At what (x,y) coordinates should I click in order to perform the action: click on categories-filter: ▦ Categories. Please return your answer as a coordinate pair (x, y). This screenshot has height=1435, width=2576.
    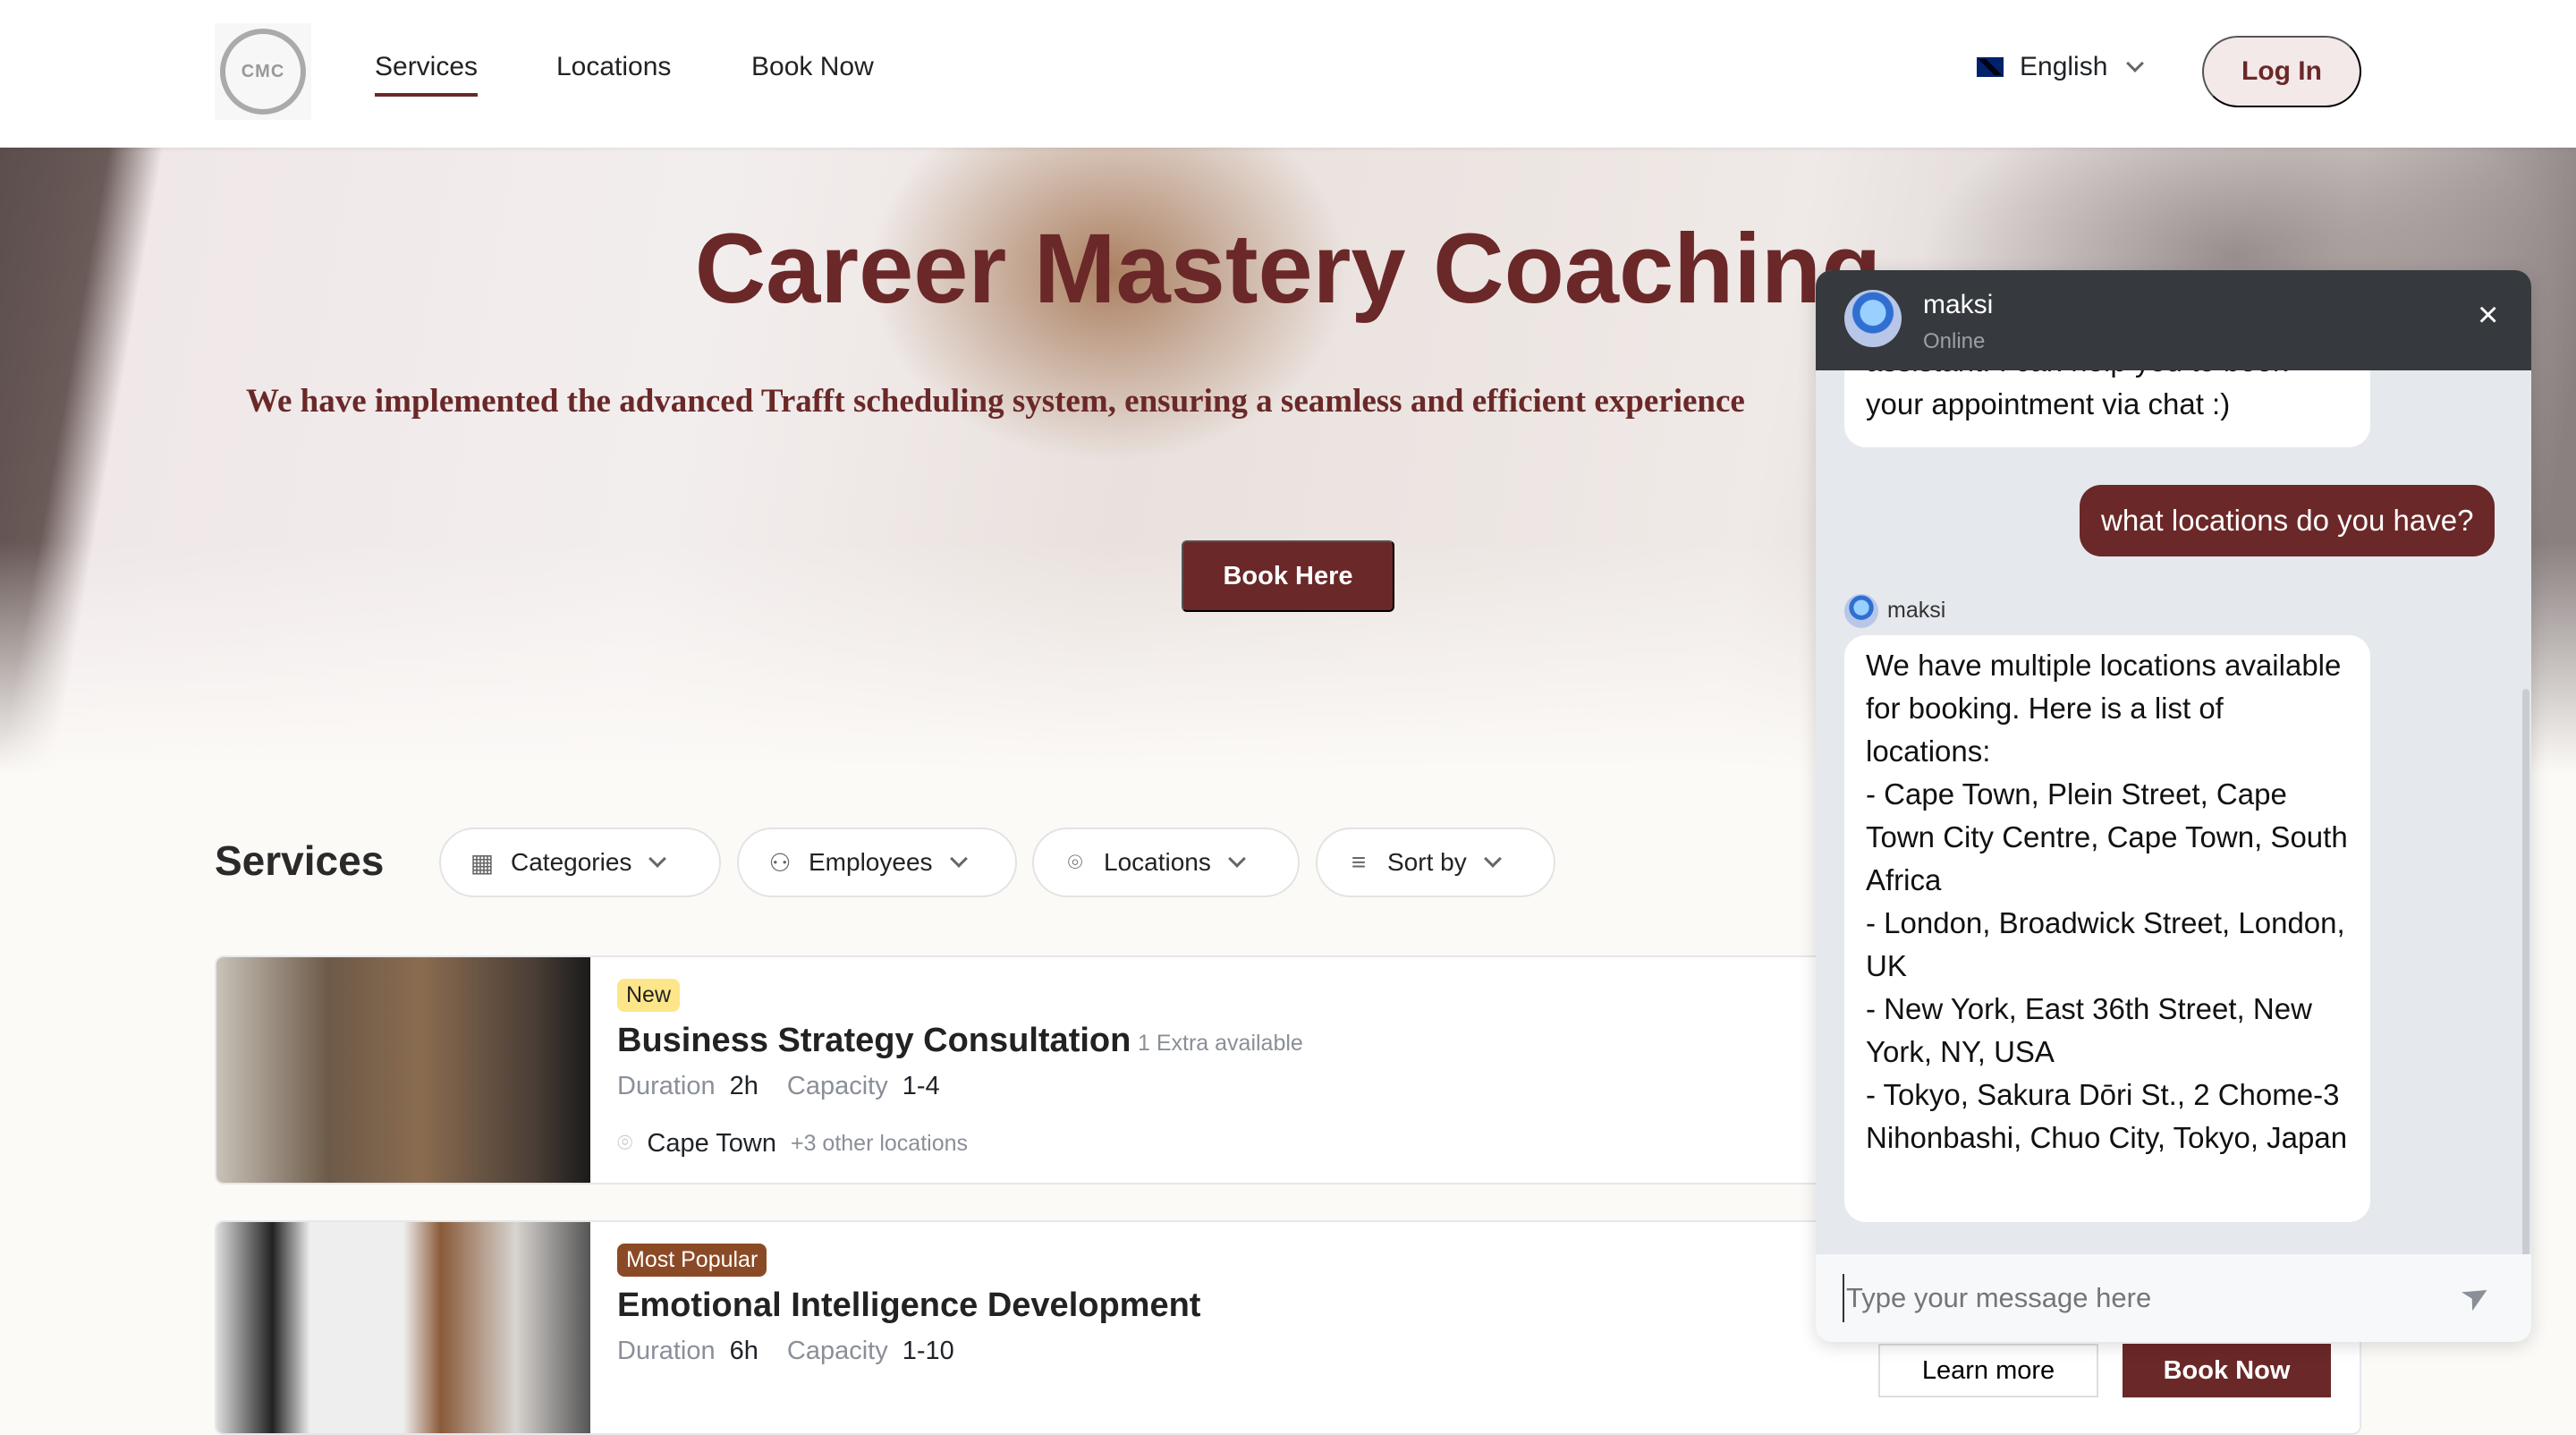
    Looking at the image, I should click on (580, 862).